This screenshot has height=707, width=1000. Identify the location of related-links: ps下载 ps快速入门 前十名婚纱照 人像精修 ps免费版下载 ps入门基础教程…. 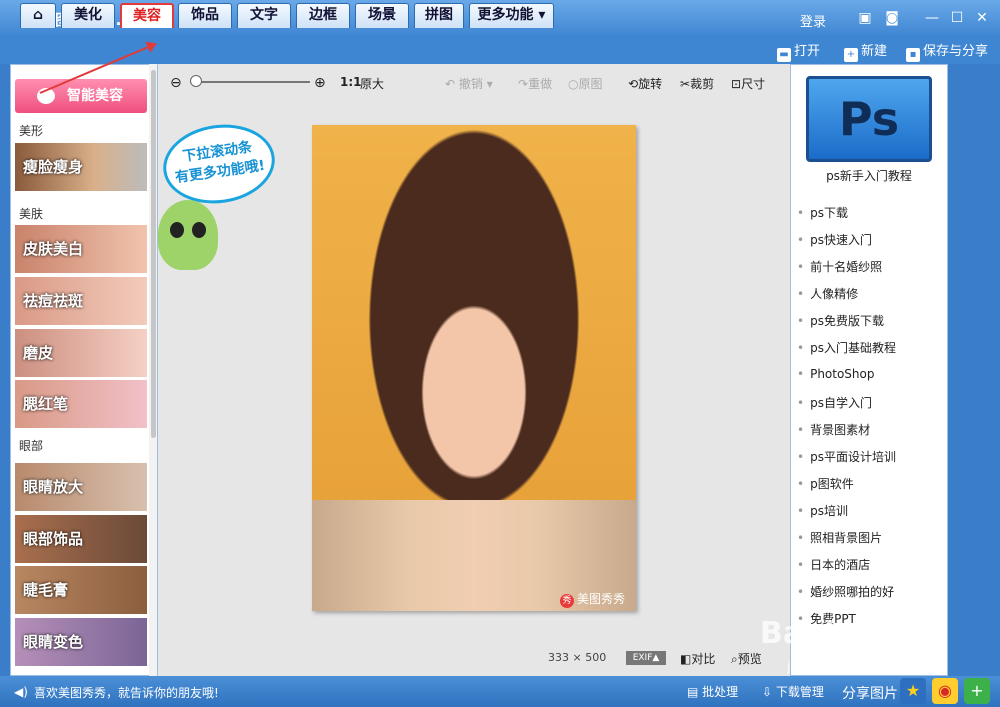
(846, 421).